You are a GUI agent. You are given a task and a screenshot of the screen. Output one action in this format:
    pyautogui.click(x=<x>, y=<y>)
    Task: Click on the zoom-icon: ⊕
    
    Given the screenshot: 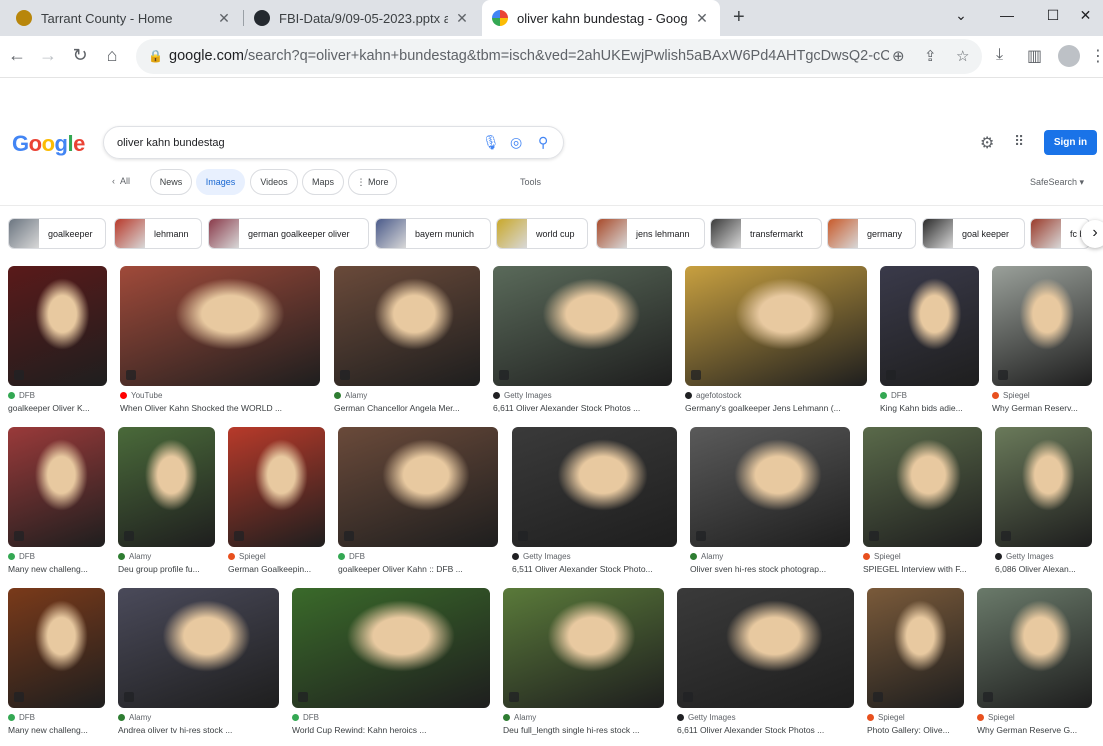 What is the action you would take?
    pyautogui.click(x=898, y=56)
    